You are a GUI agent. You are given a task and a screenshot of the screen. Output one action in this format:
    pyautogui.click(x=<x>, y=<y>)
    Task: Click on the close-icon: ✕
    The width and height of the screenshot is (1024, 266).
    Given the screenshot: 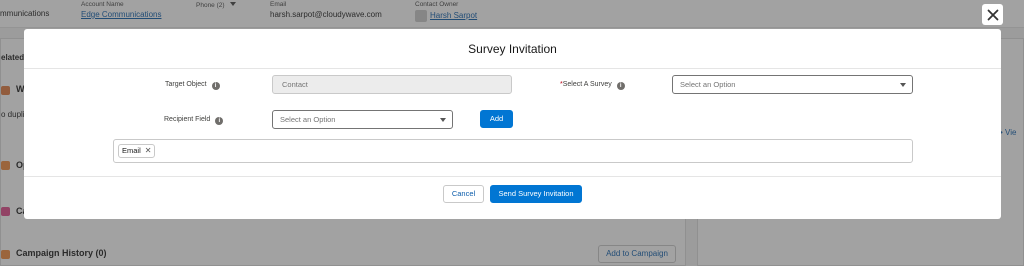 What is the action you would take?
    pyautogui.click(x=148, y=151)
    